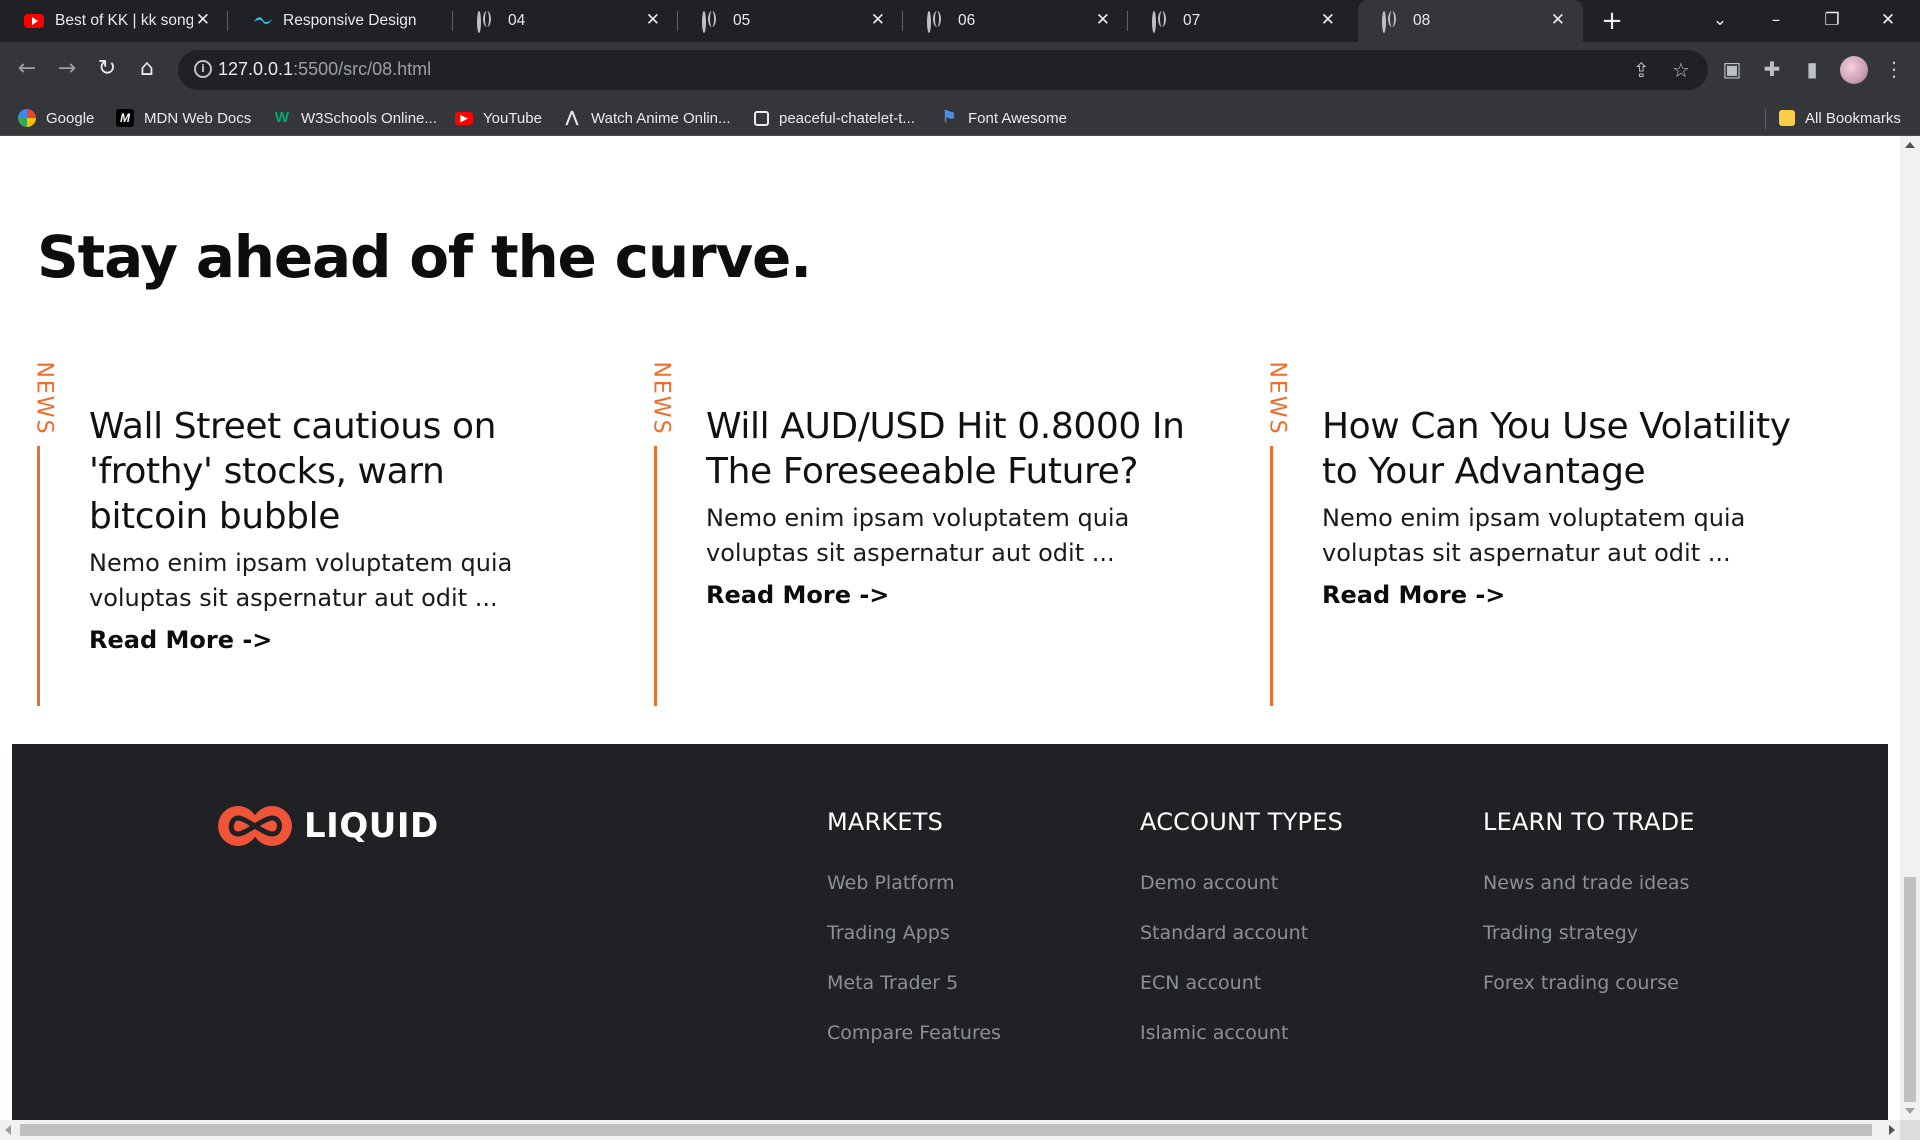  Describe the element at coordinates (27, 118) in the screenshot. I see `google-icon` at that location.